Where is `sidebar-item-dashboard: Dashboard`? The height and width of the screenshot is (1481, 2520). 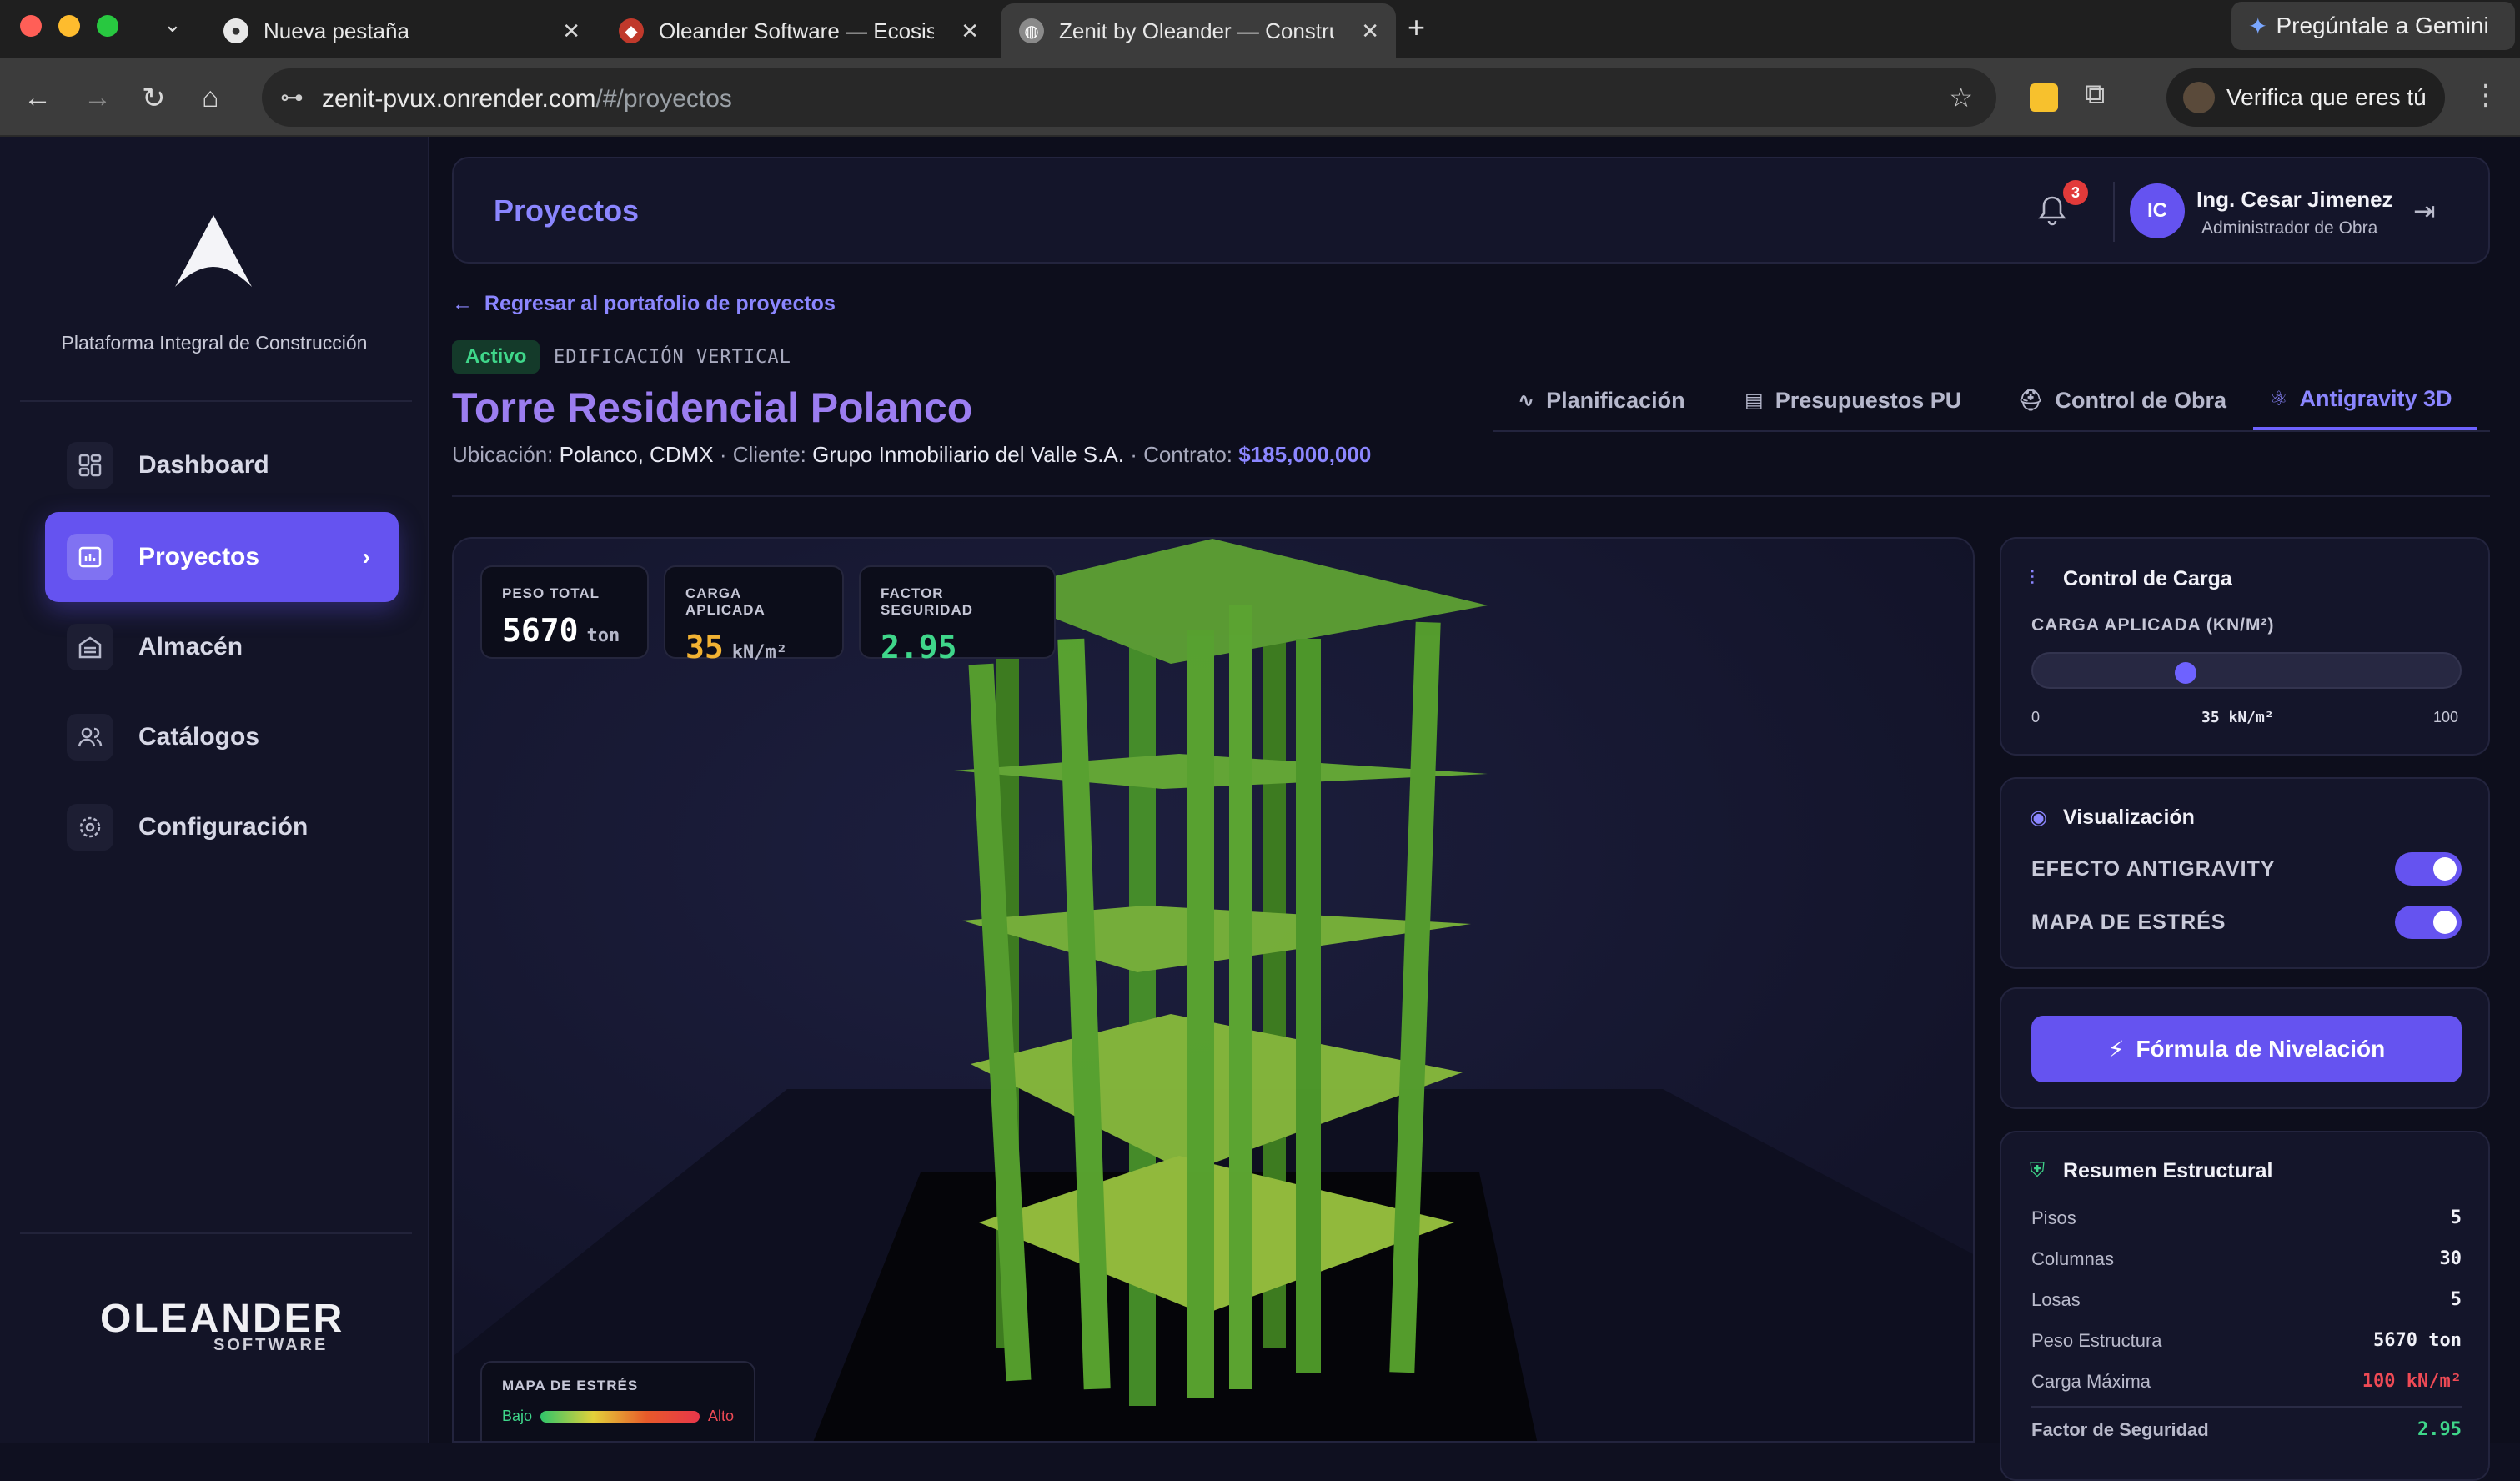 sidebar-item-dashboard: Dashboard is located at coordinates (222, 465).